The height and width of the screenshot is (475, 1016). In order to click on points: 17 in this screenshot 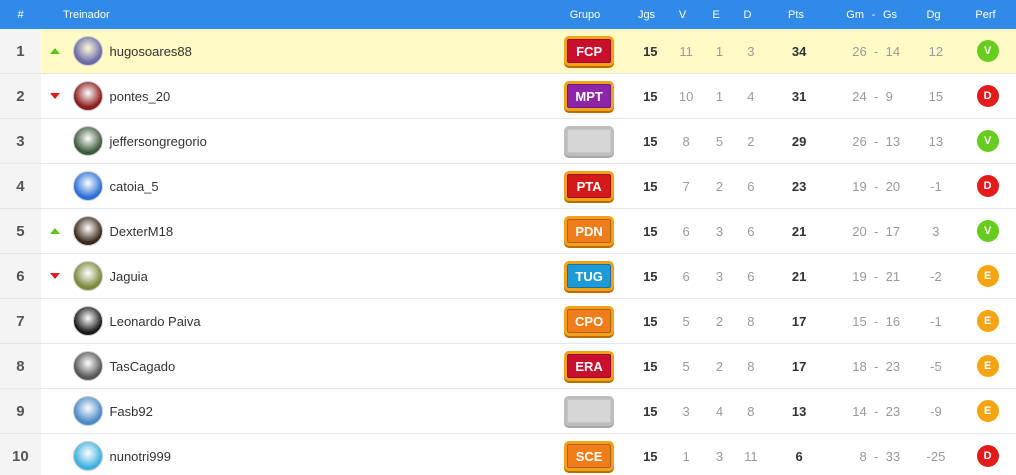, I will do `click(799, 366)`.